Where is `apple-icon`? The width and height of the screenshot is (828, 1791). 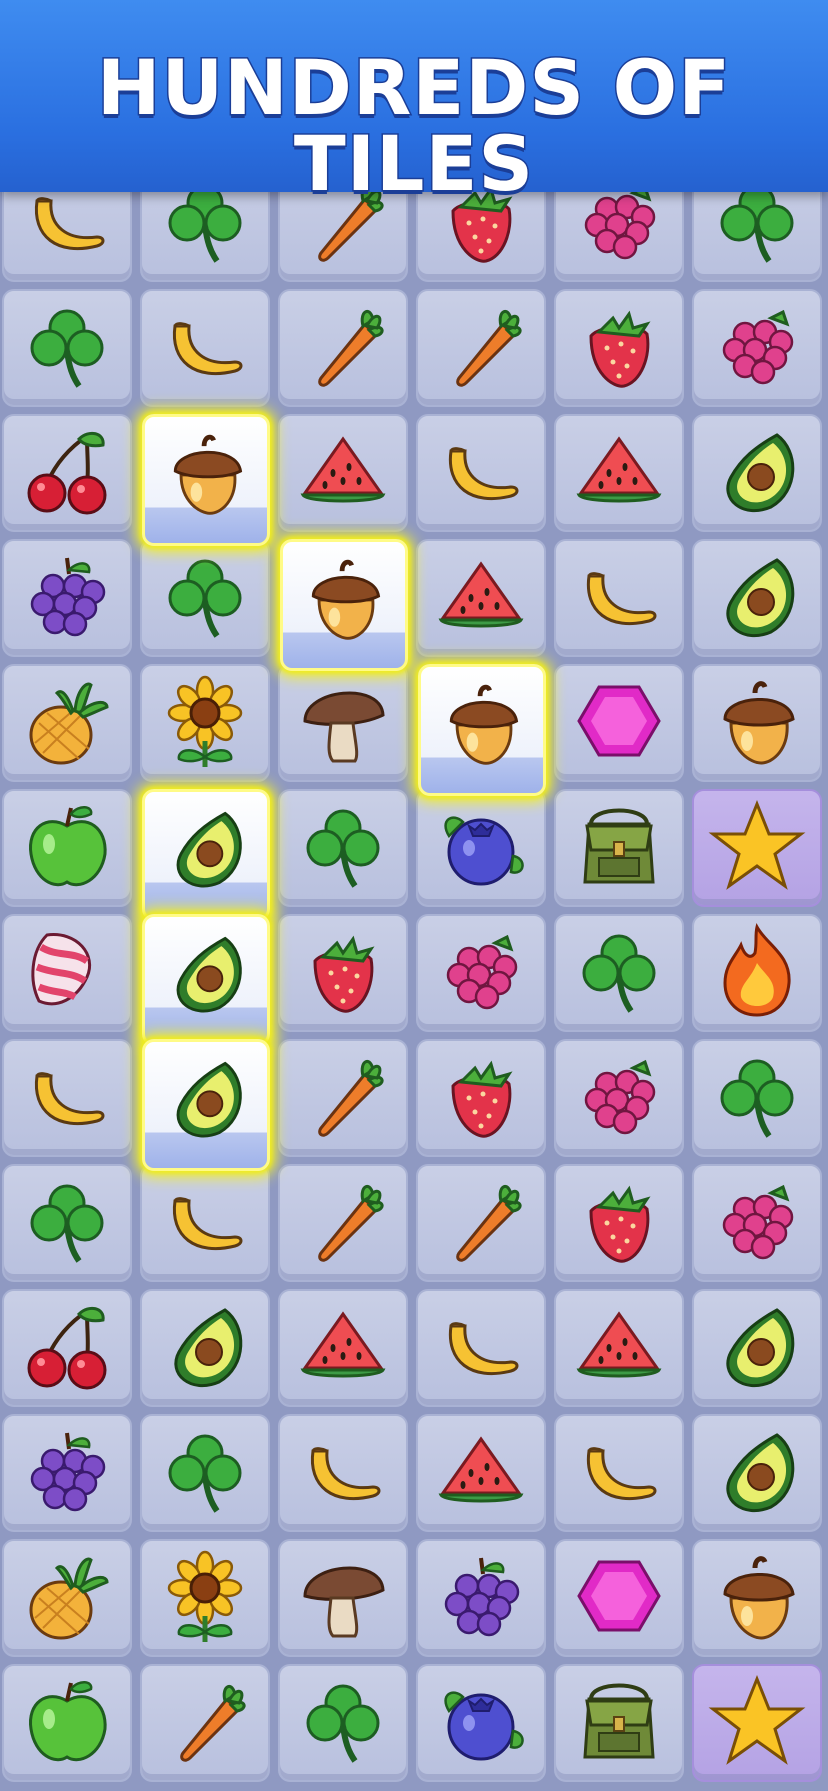
apple-icon is located at coordinates (67, 848).